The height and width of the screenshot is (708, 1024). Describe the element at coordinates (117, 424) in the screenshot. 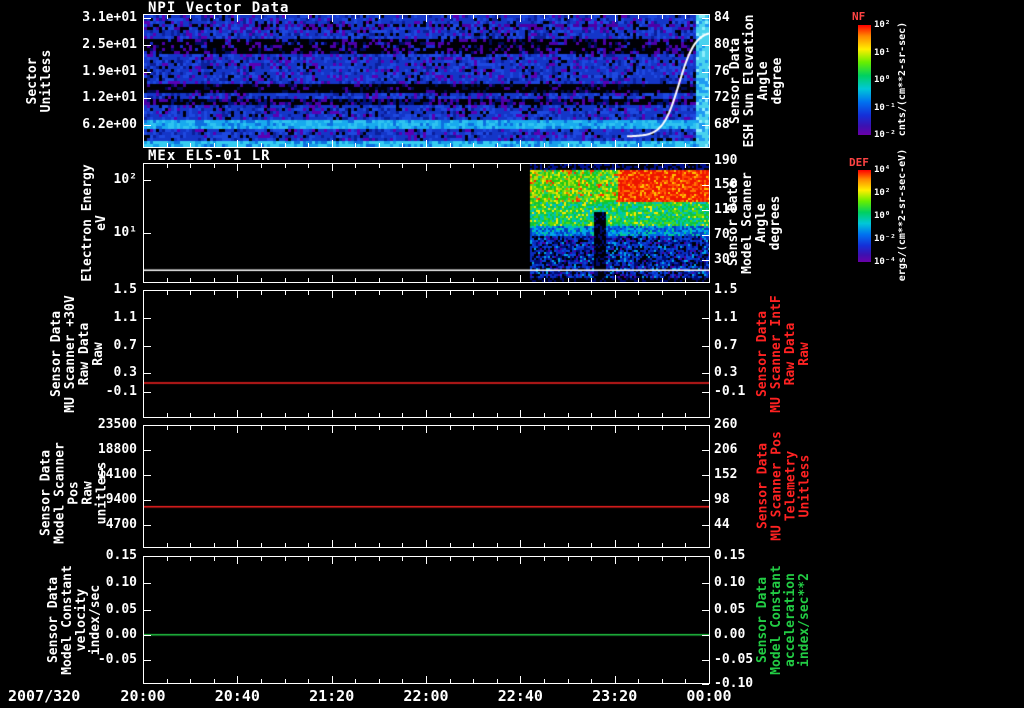

I see `y-tick-label: 23500` at that location.